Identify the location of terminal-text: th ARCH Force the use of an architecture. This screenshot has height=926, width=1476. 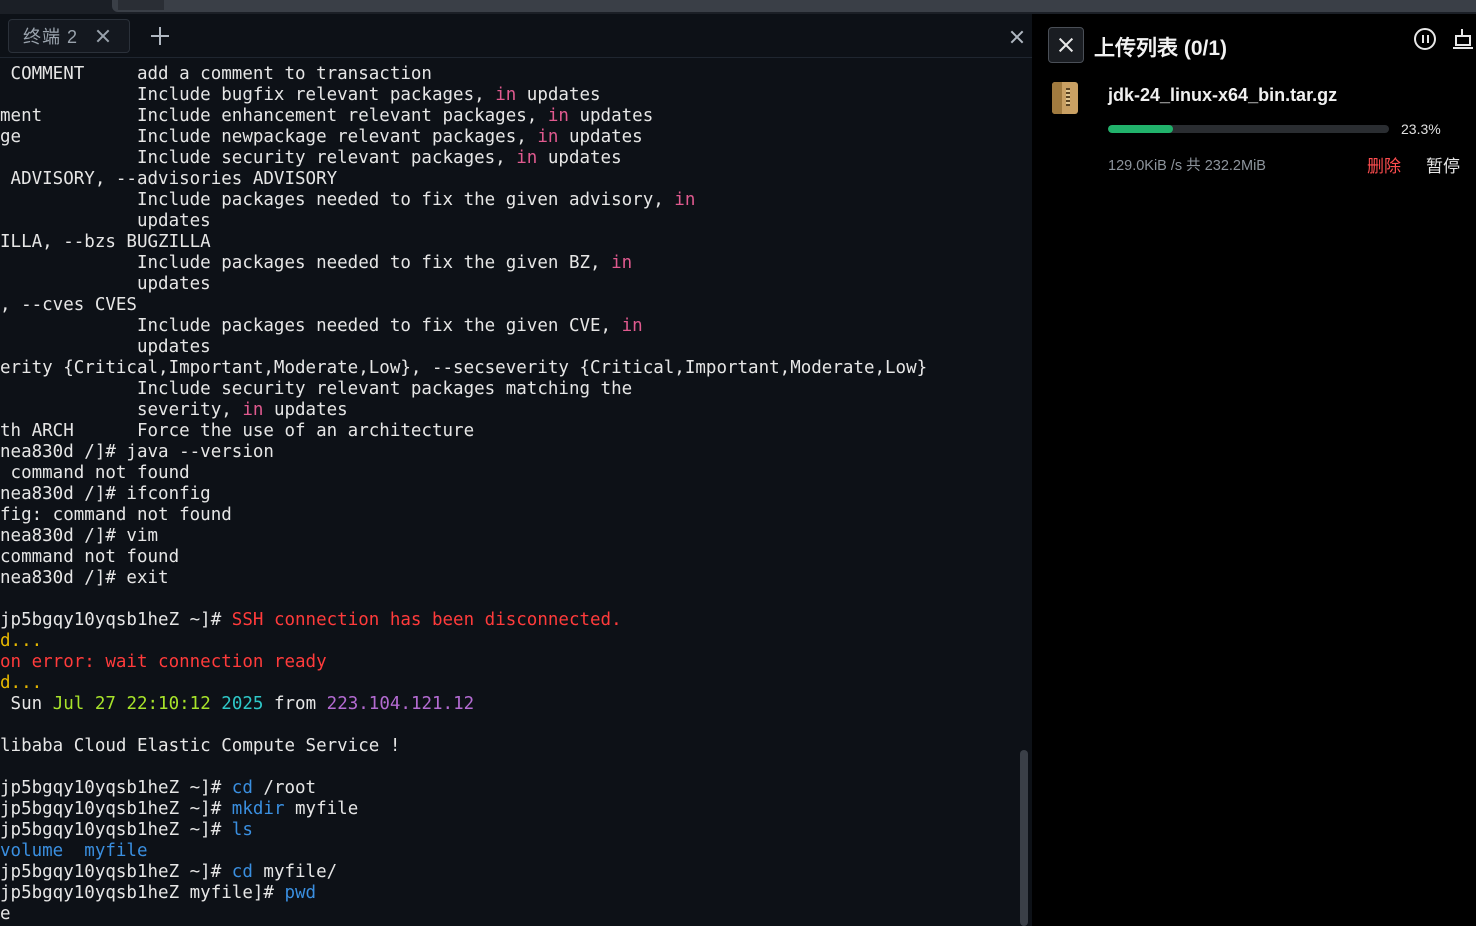
(237, 431).